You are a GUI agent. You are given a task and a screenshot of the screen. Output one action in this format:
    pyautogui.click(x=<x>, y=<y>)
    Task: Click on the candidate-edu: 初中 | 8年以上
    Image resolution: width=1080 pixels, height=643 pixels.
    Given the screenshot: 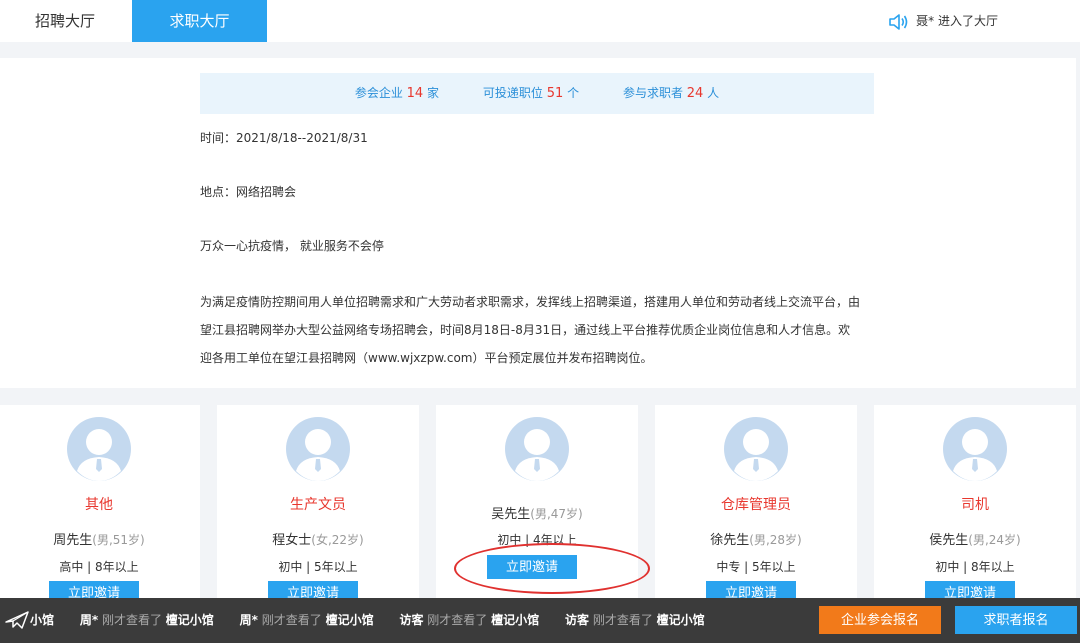 What is the action you would take?
    pyautogui.click(x=975, y=567)
    